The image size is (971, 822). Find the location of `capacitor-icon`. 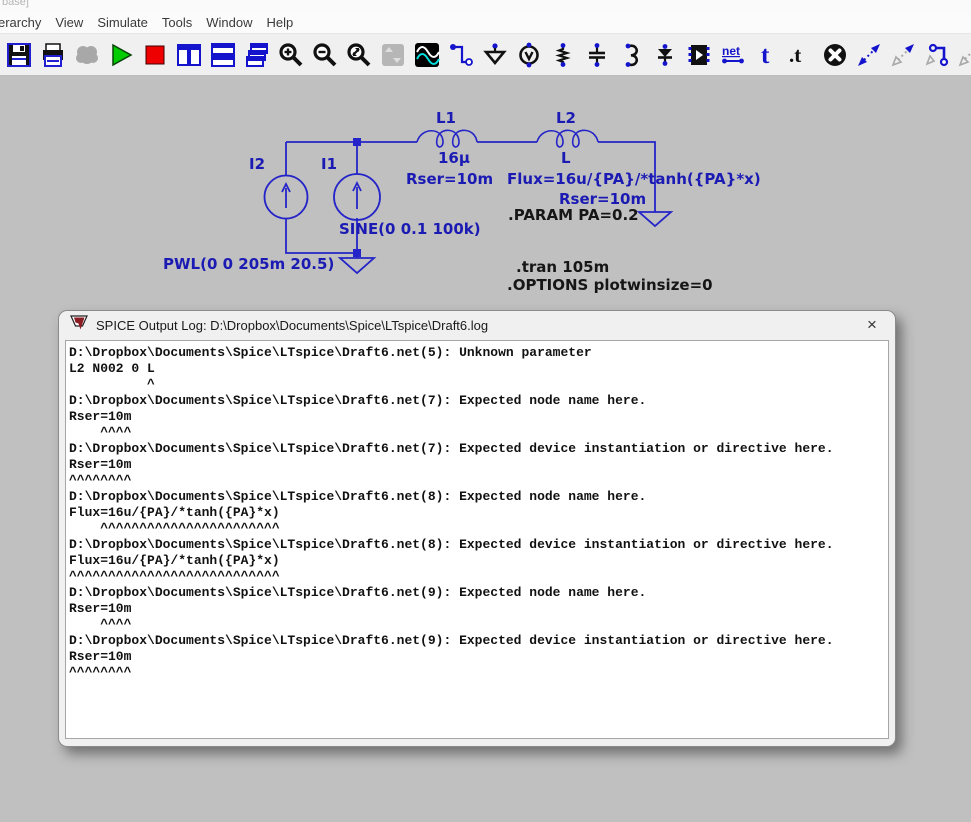

capacitor-icon is located at coordinates (597, 55).